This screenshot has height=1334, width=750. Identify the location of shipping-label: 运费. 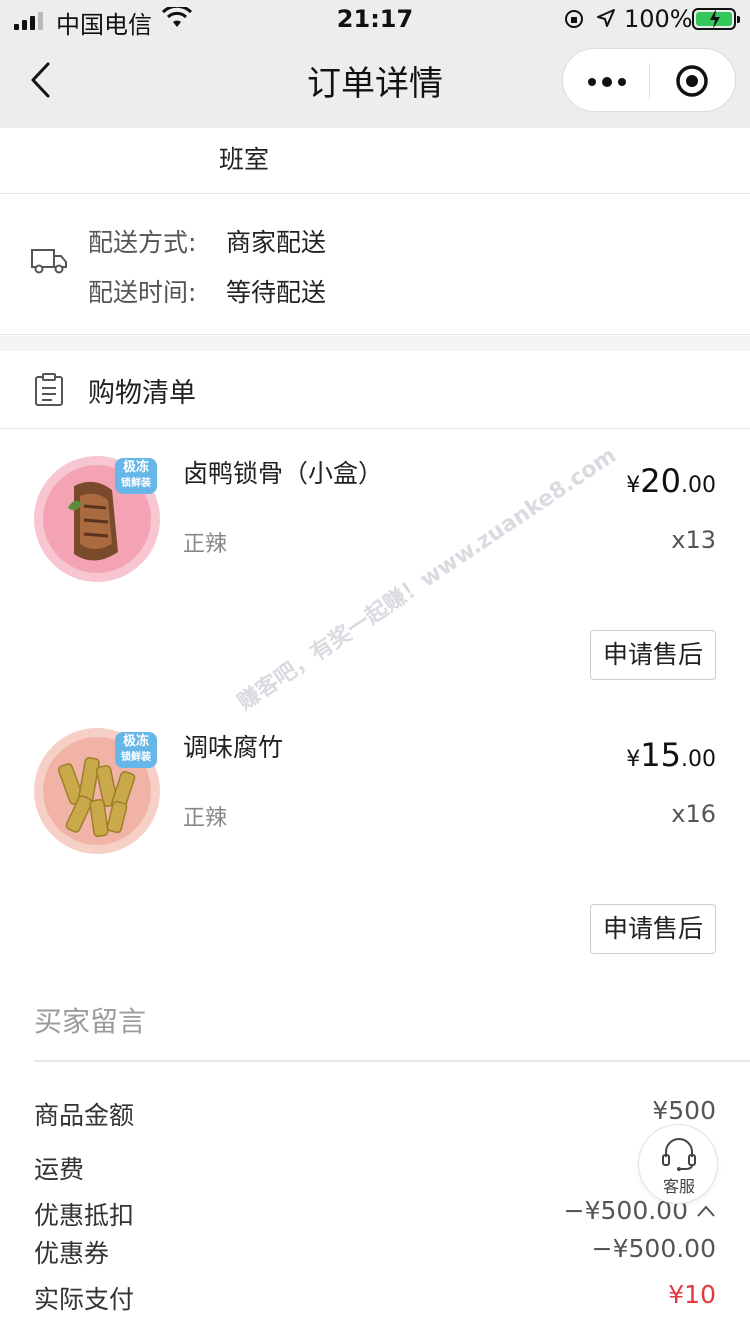
(59, 1169).